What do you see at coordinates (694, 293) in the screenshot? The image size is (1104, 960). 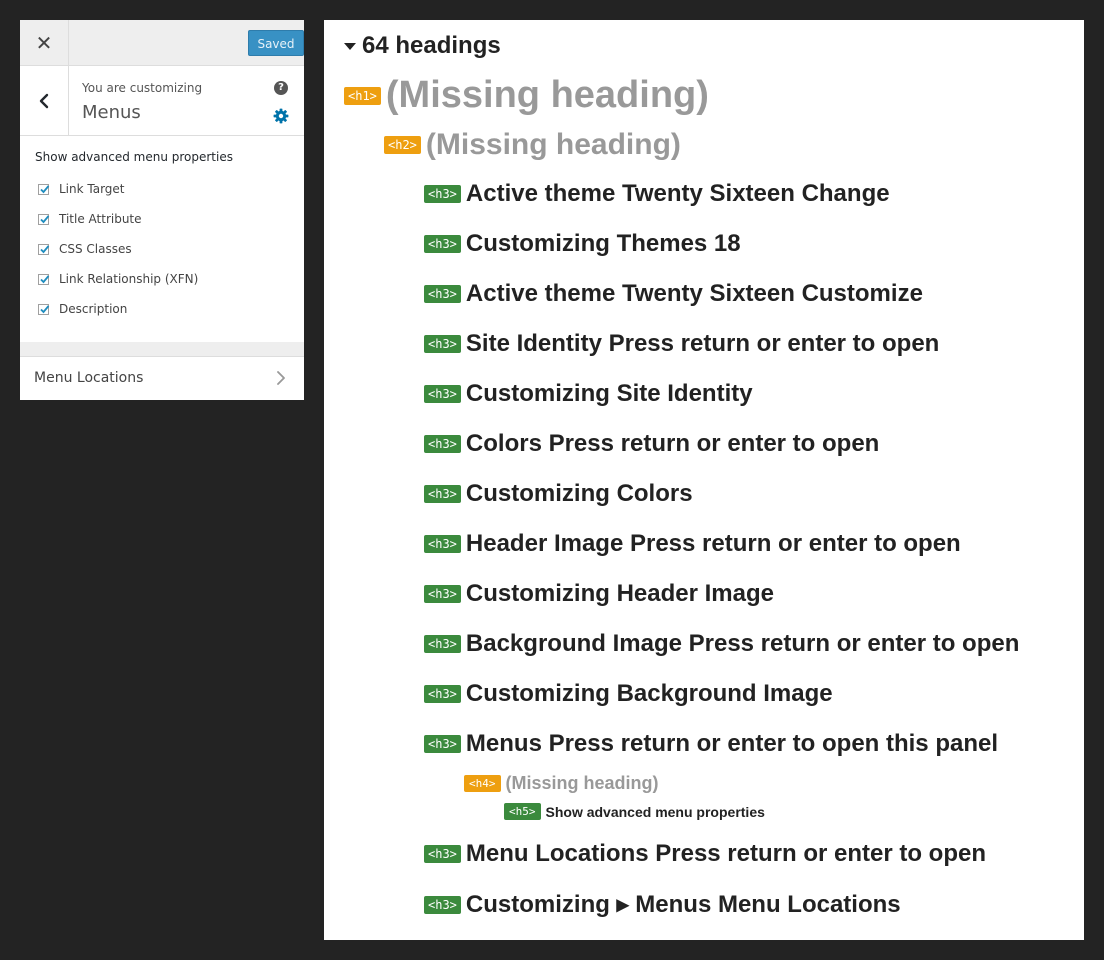 I see `heading-text: Active theme Twenty Sixteen Customize` at bounding box center [694, 293].